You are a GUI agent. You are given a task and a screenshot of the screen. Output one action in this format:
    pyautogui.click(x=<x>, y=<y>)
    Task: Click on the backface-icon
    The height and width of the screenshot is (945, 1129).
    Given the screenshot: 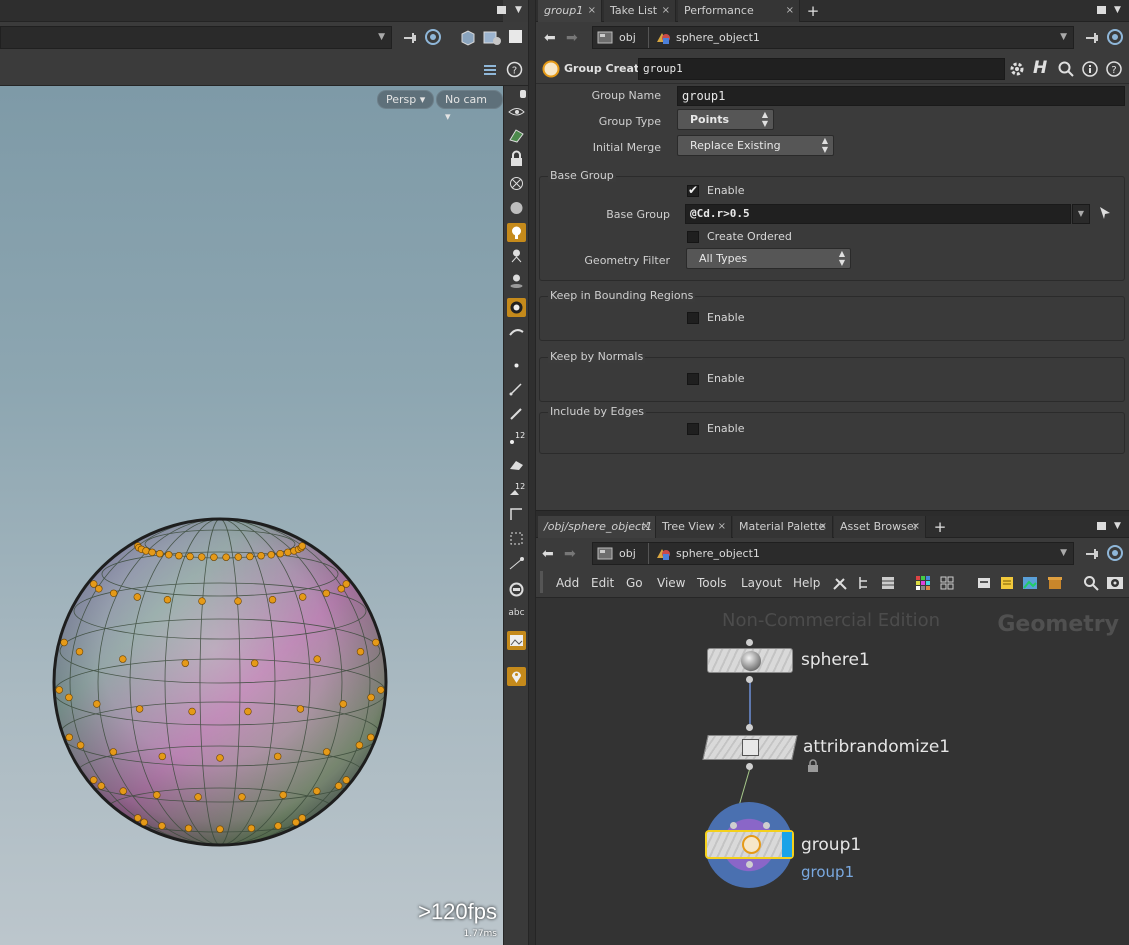 What is the action you would take?
    pyautogui.click(x=516, y=332)
    